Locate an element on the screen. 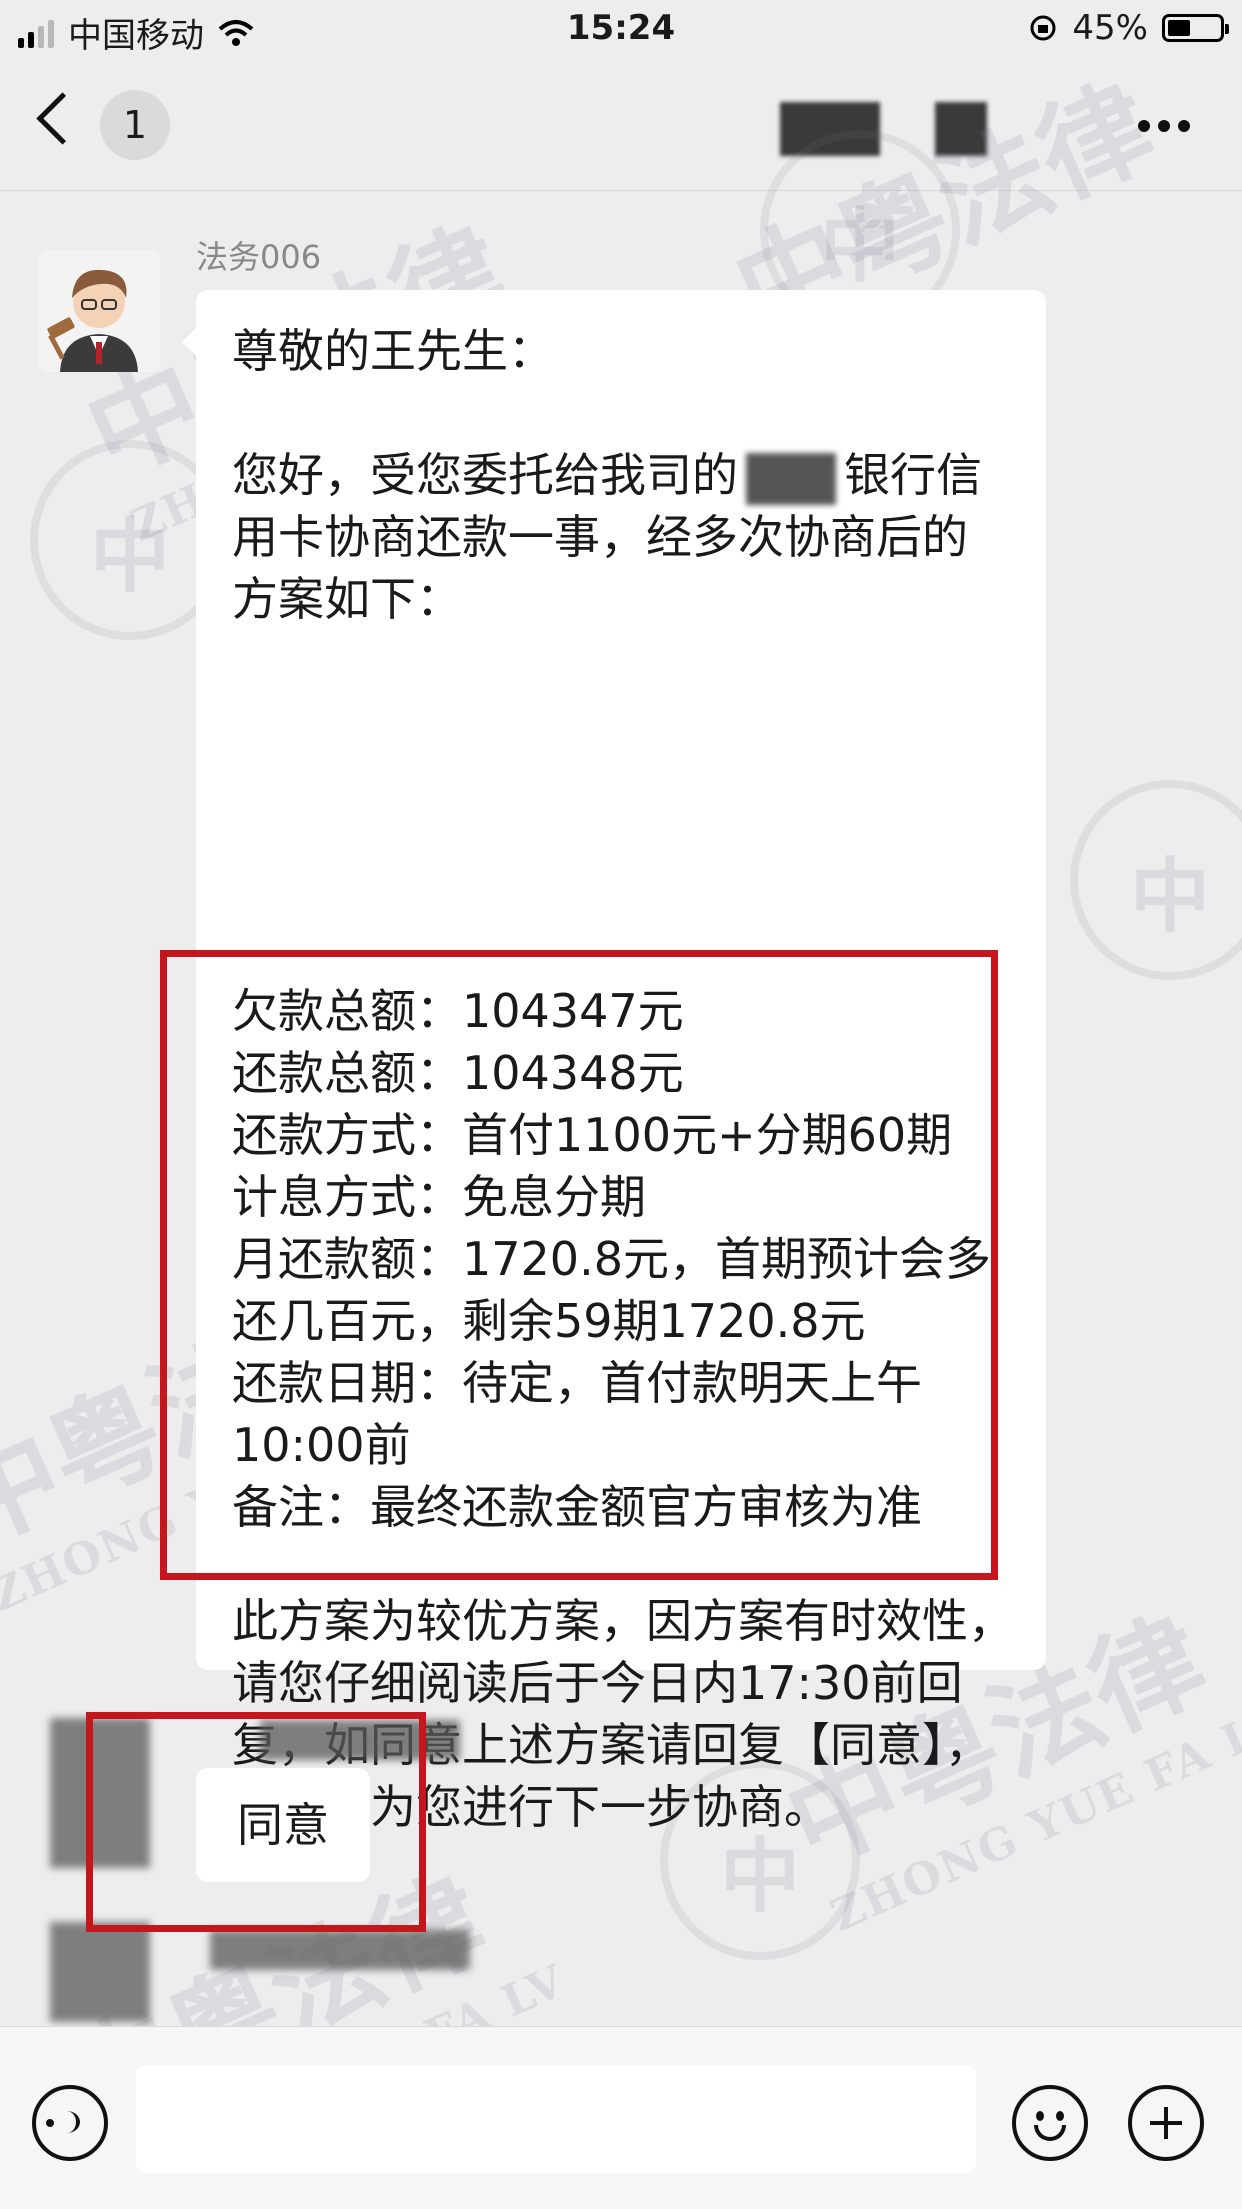 This screenshot has width=1242, height=2209. back-chevron-icon is located at coordinates (62, 118).